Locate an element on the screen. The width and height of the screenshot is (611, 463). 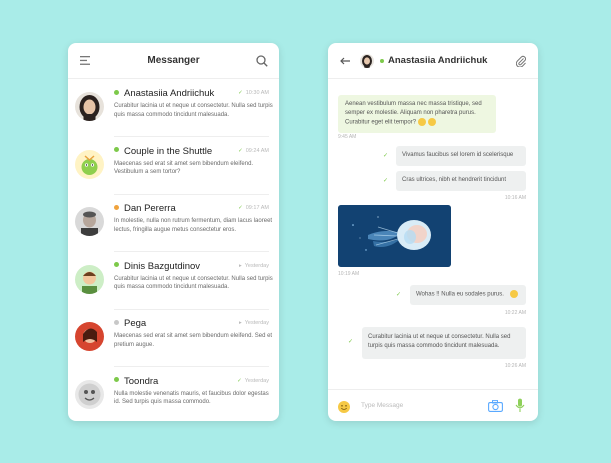
arrow-left-icon is located at coordinates (345, 61).